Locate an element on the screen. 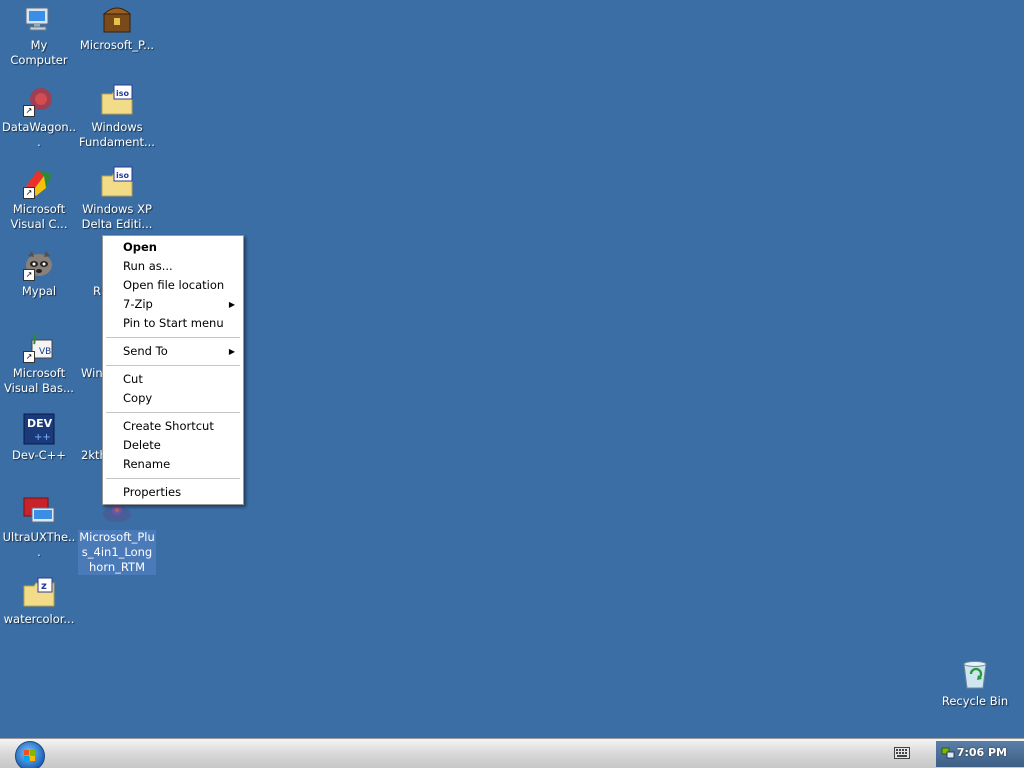 This screenshot has height=768, width=1024. dev-cpp-icon: DEV ++ is located at coordinates (39, 429).